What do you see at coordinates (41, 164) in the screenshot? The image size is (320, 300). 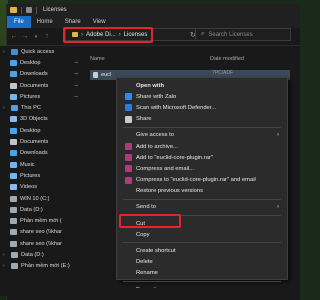 I see `sidebar-item: Music` at bounding box center [41, 164].